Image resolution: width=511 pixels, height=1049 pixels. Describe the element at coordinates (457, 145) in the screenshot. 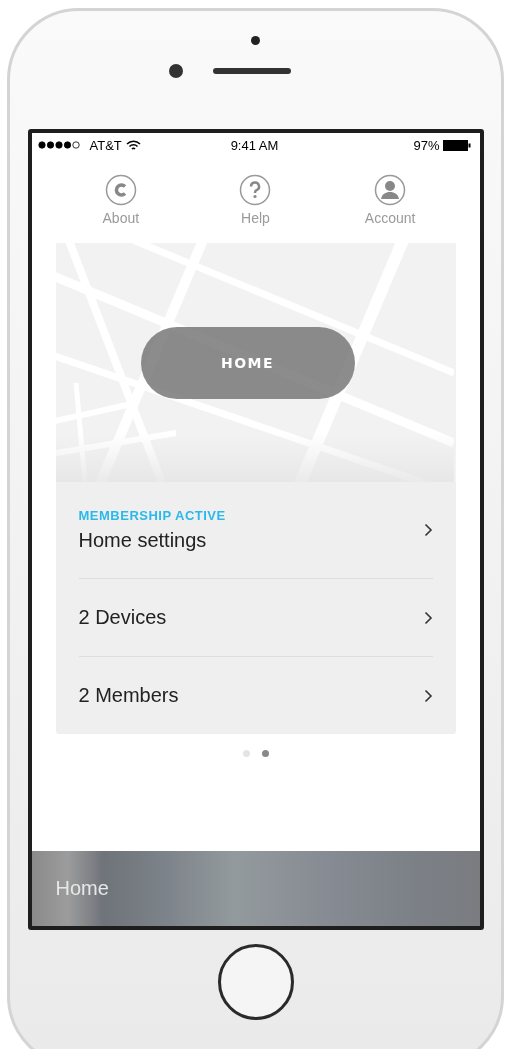

I see `battery-icon` at that location.